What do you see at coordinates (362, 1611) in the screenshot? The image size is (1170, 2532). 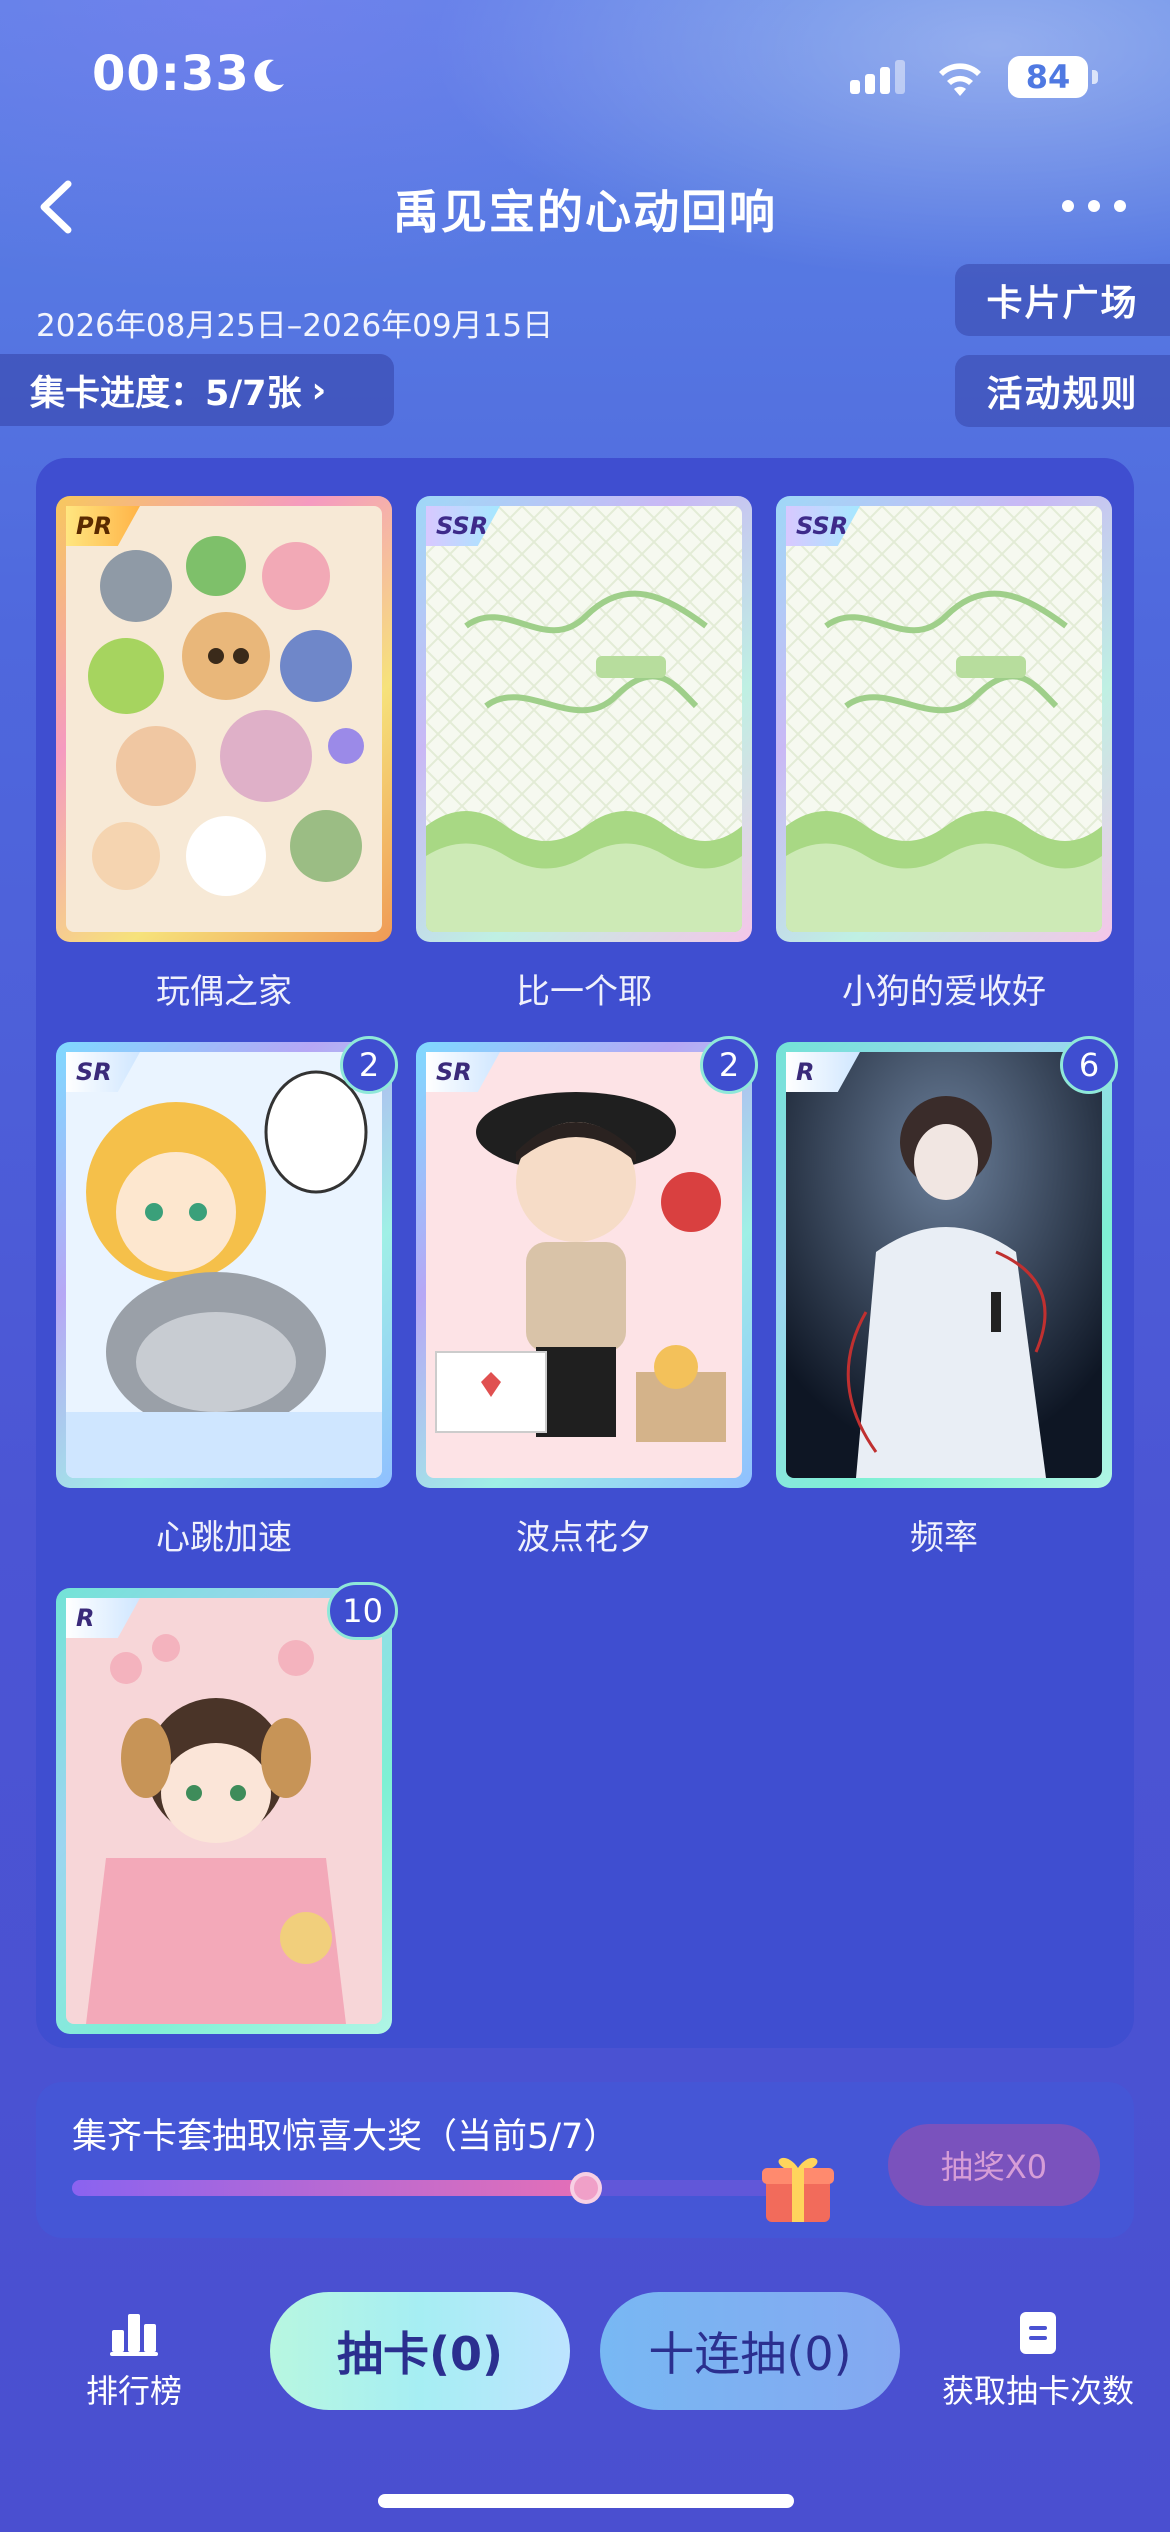 I see `card-count-badge: 10` at bounding box center [362, 1611].